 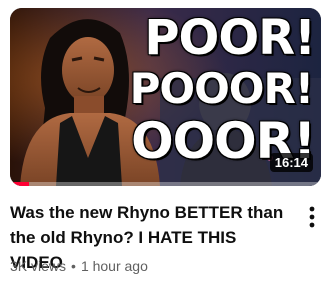 What do you see at coordinates (114, 266) in the screenshot?
I see `upload-age: 1 hour ago` at bounding box center [114, 266].